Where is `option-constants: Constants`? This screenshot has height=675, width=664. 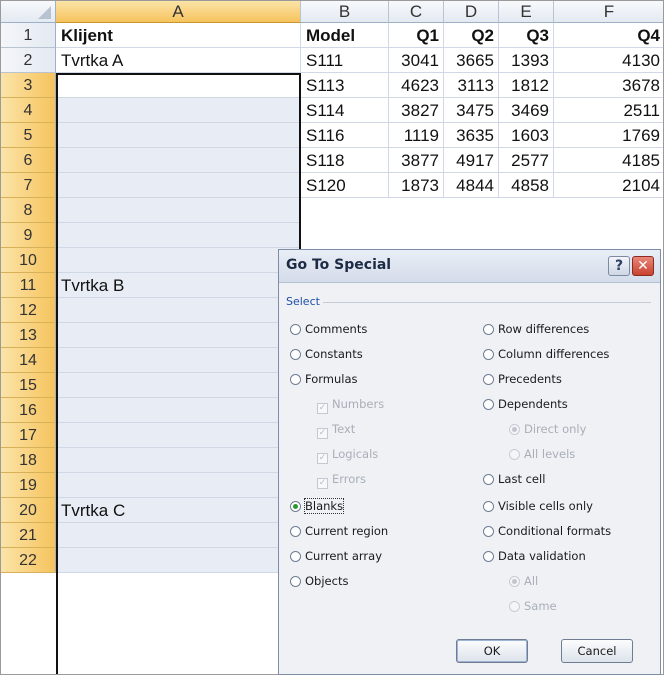 option-constants: Constants is located at coordinates (326, 354).